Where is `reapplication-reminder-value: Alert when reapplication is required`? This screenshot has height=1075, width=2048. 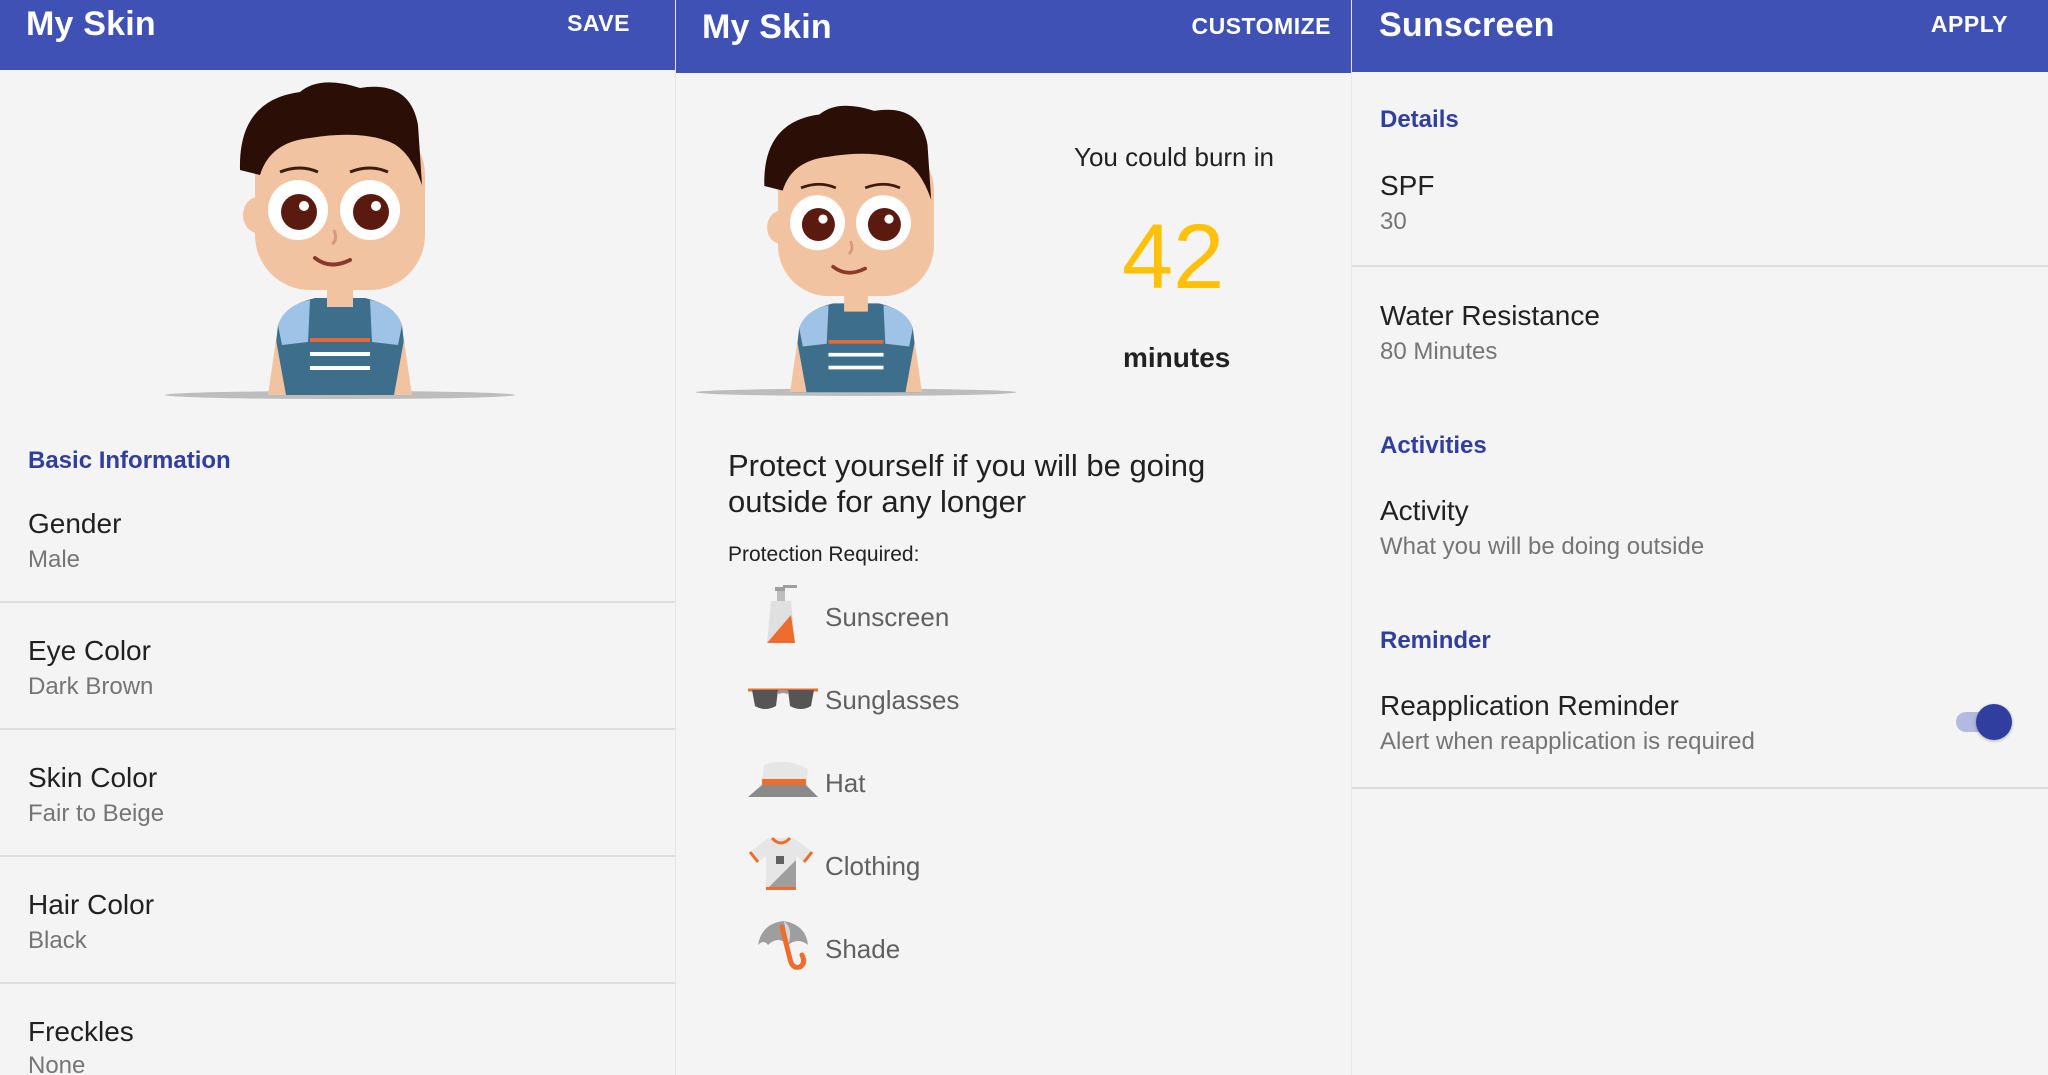
reapplication-reminder-value: Alert when reapplication is required is located at coordinates (1567, 741).